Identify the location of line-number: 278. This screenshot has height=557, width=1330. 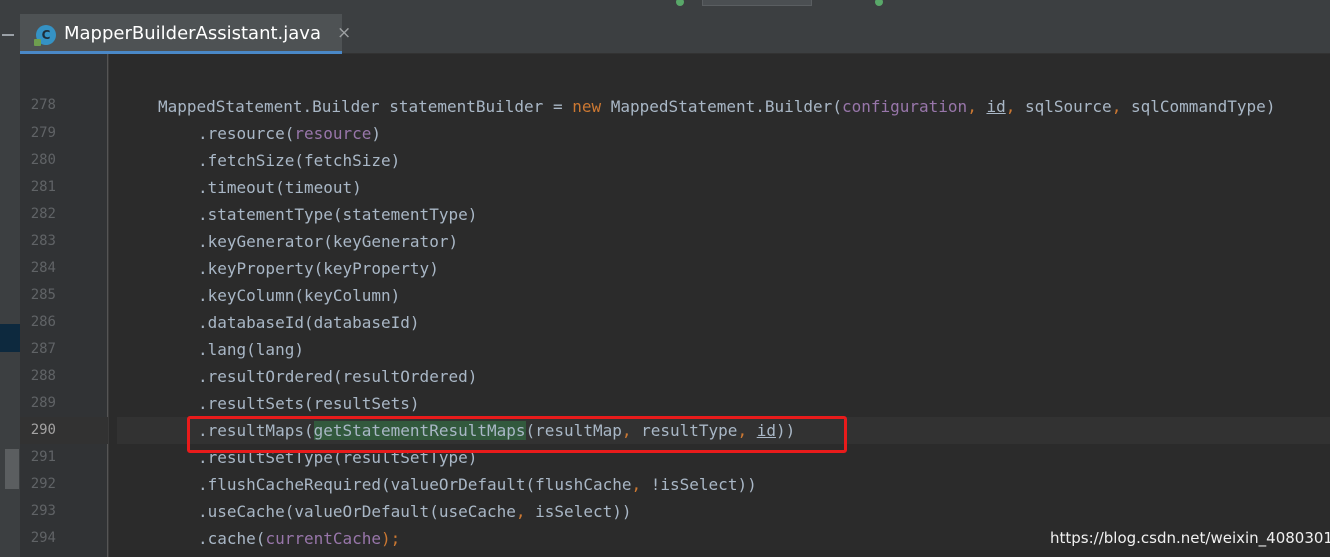
(43, 105).